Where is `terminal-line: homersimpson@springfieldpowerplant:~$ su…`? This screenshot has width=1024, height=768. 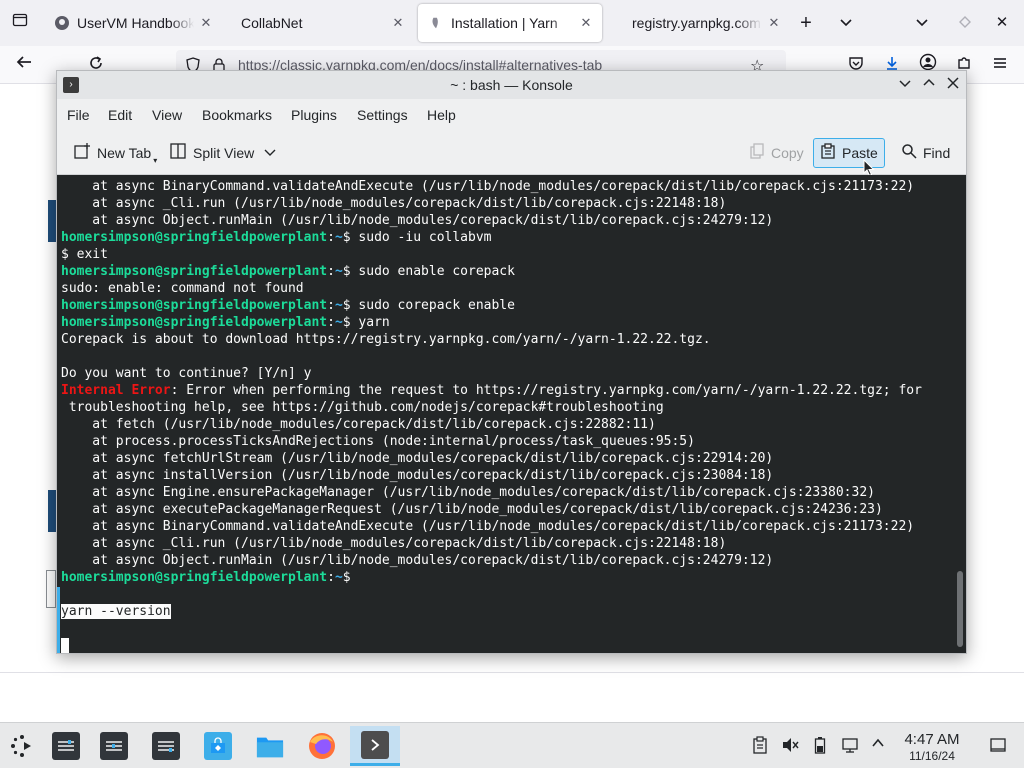
terminal-line: homersimpson@springfieldpowerplant:~$ su… is located at coordinates (508, 271).